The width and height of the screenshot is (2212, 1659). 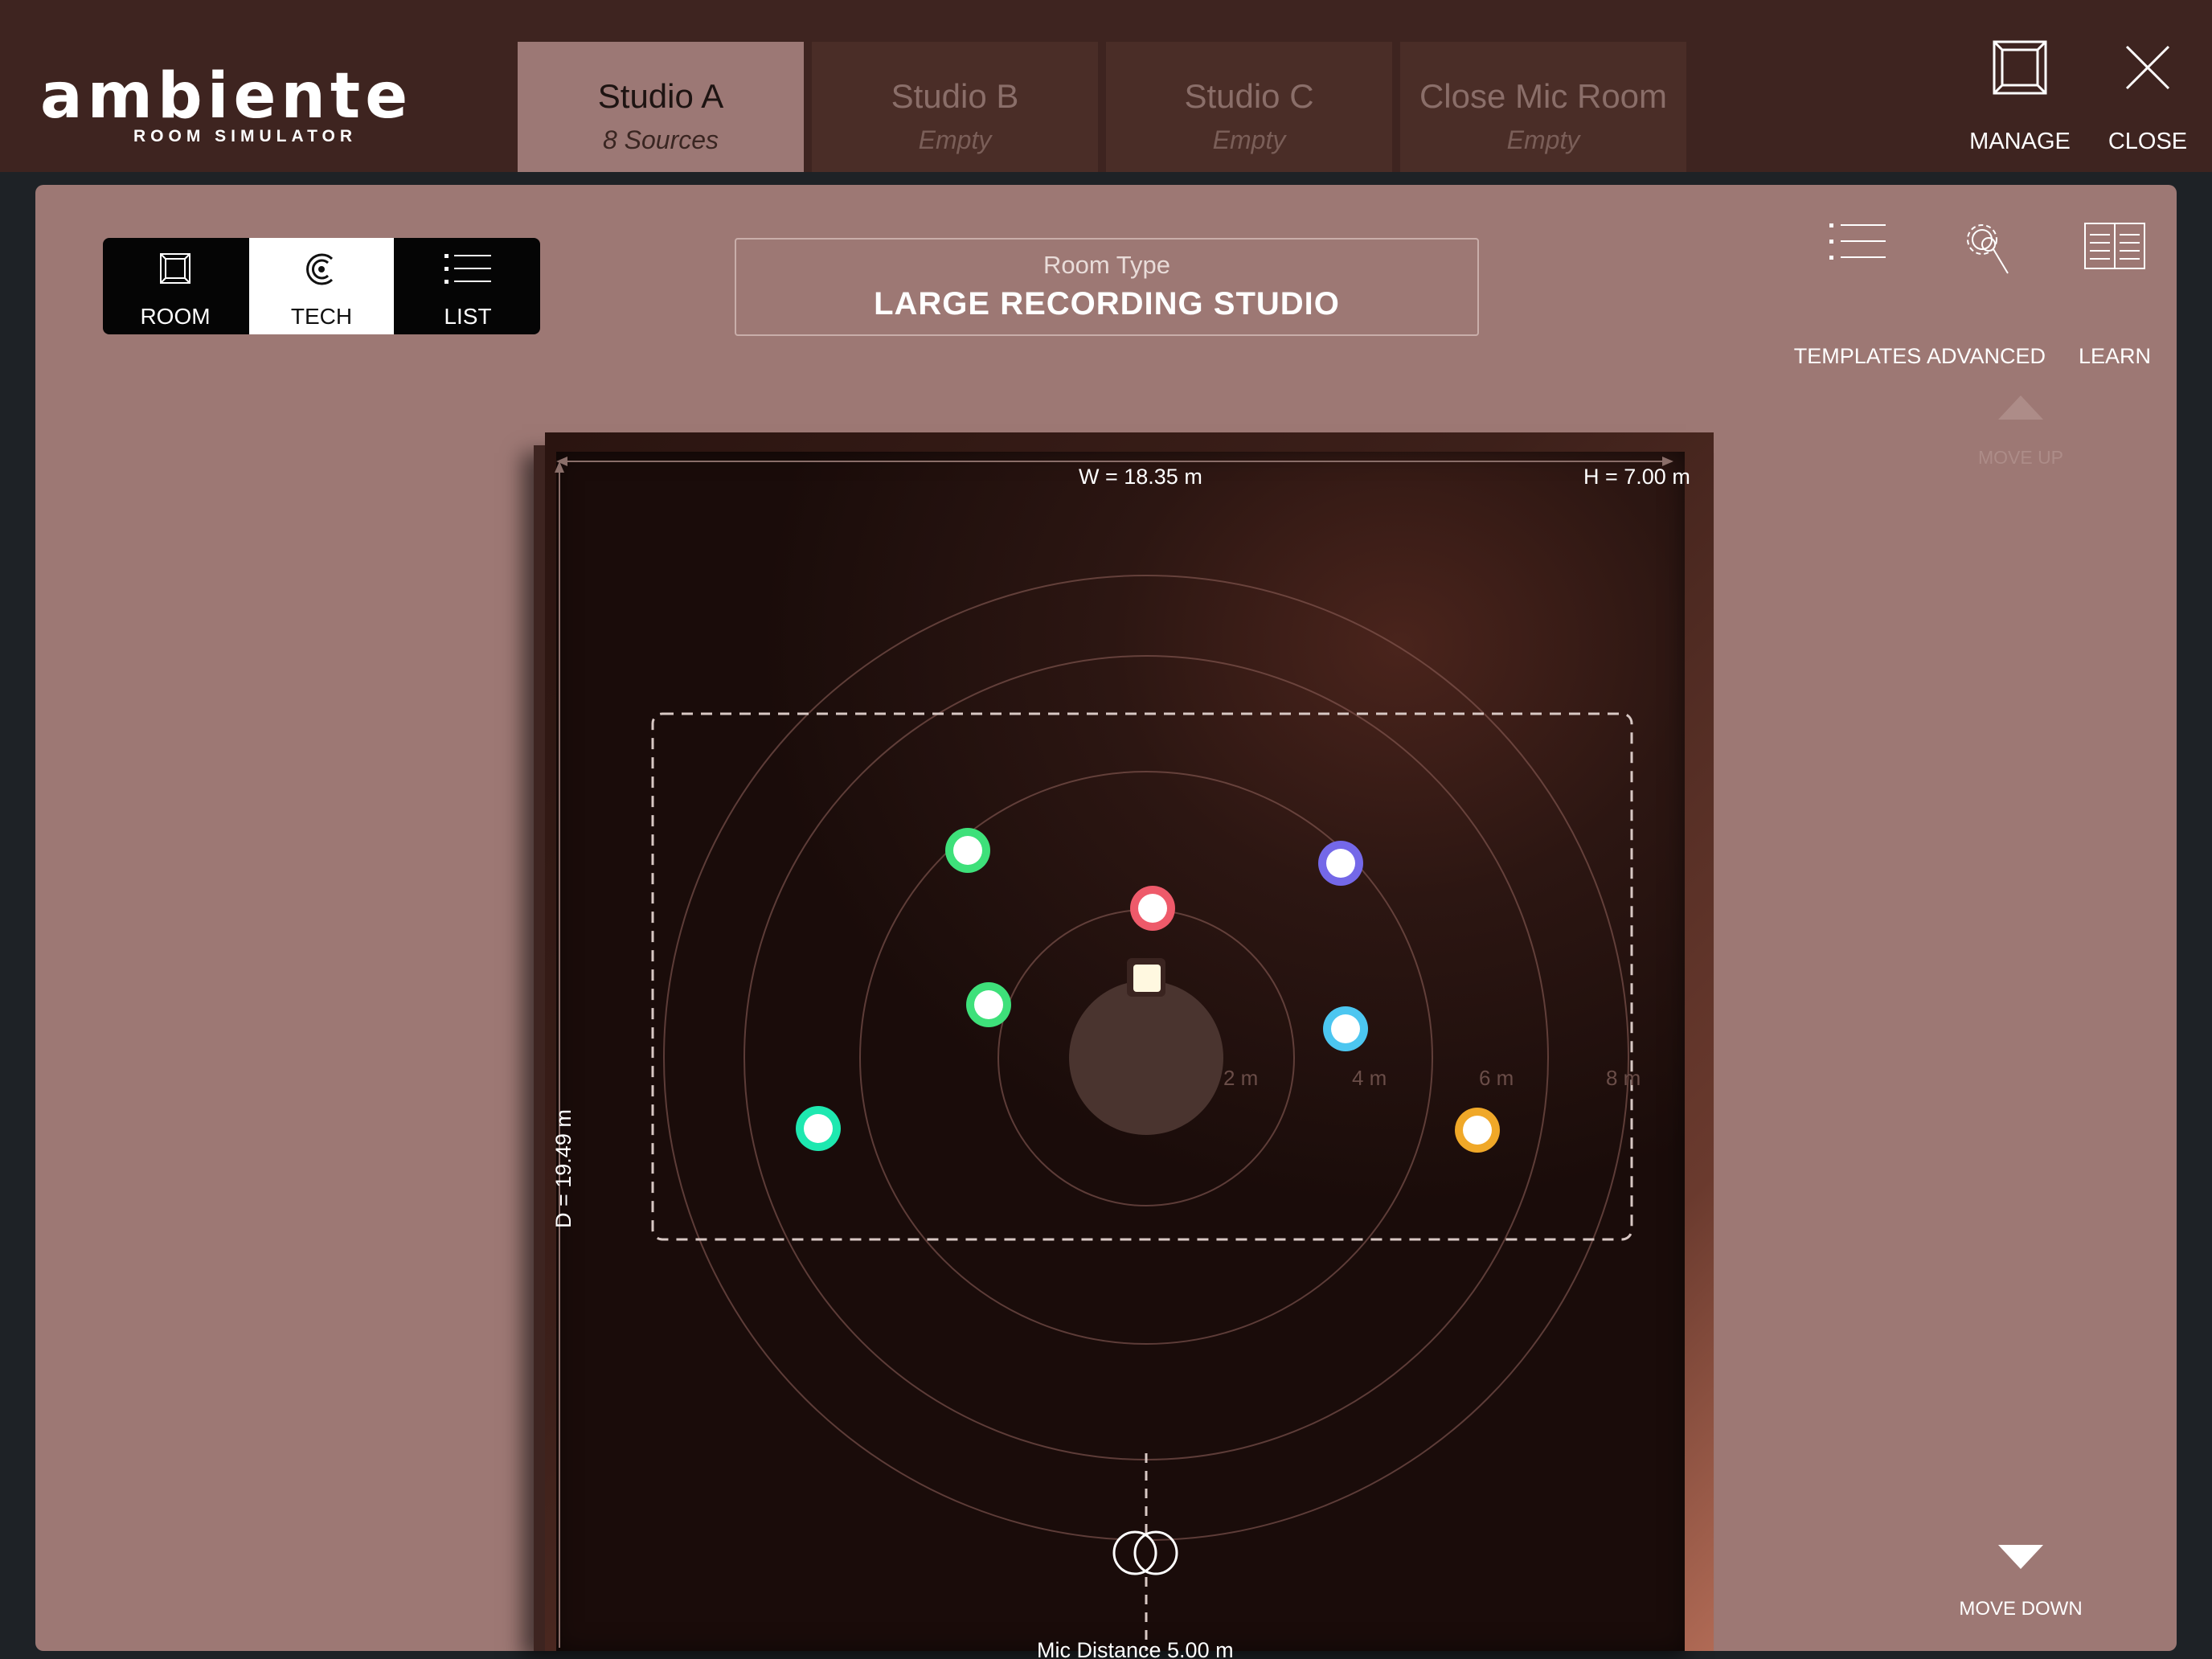 I want to click on arrow-up-icon, so click(x=2020, y=407).